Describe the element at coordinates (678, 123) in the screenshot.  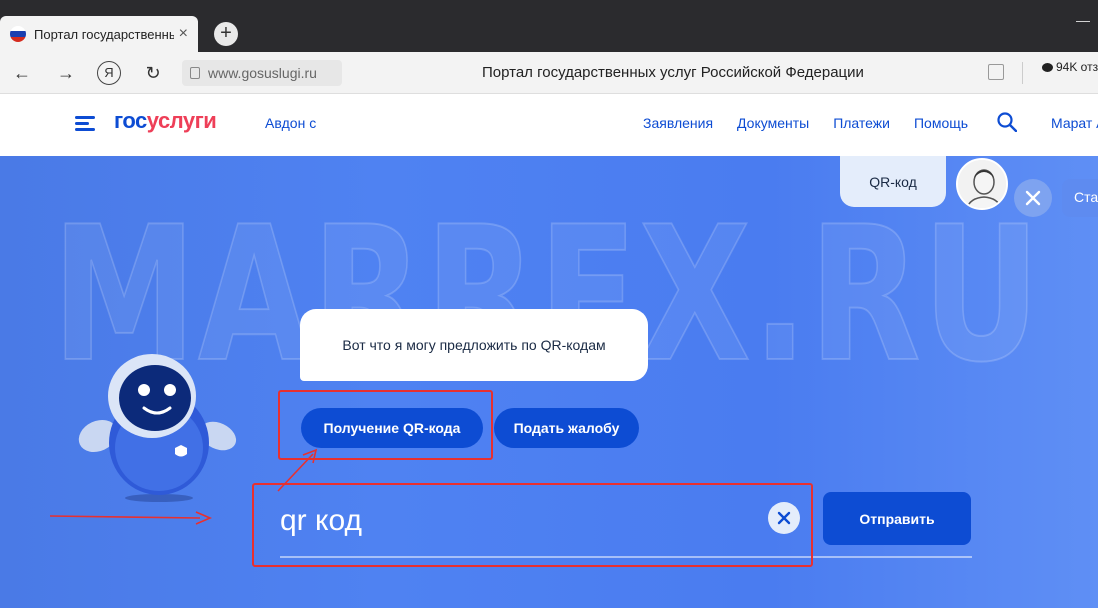
I see `nav-applications: Заявления` at that location.